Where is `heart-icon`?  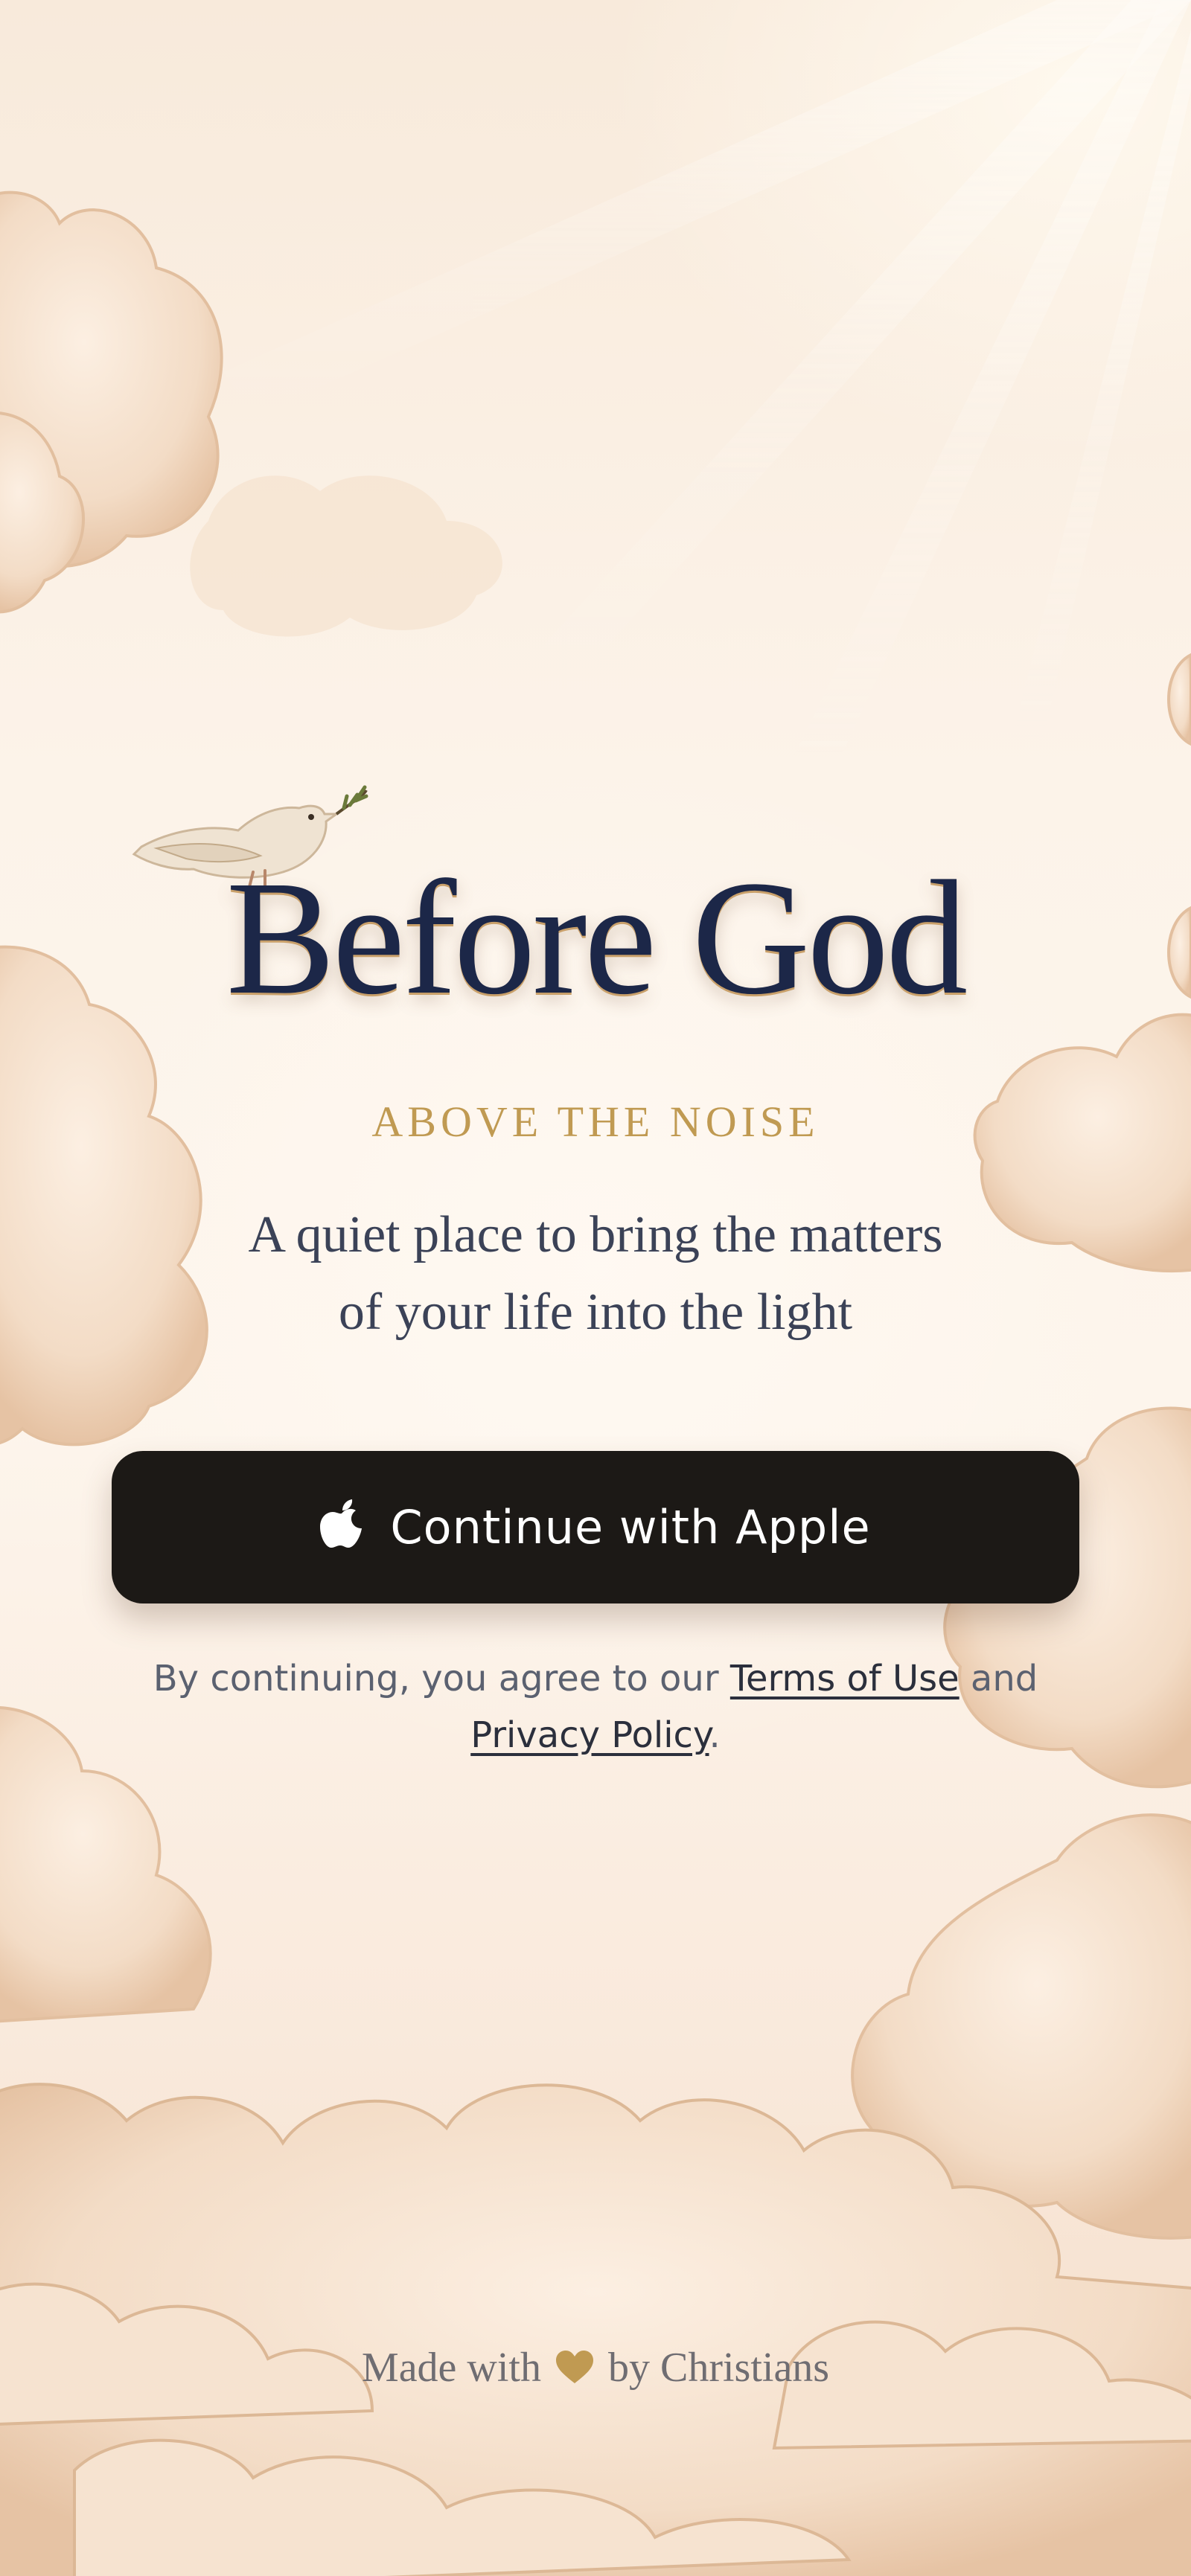
heart-icon is located at coordinates (574, 2367).